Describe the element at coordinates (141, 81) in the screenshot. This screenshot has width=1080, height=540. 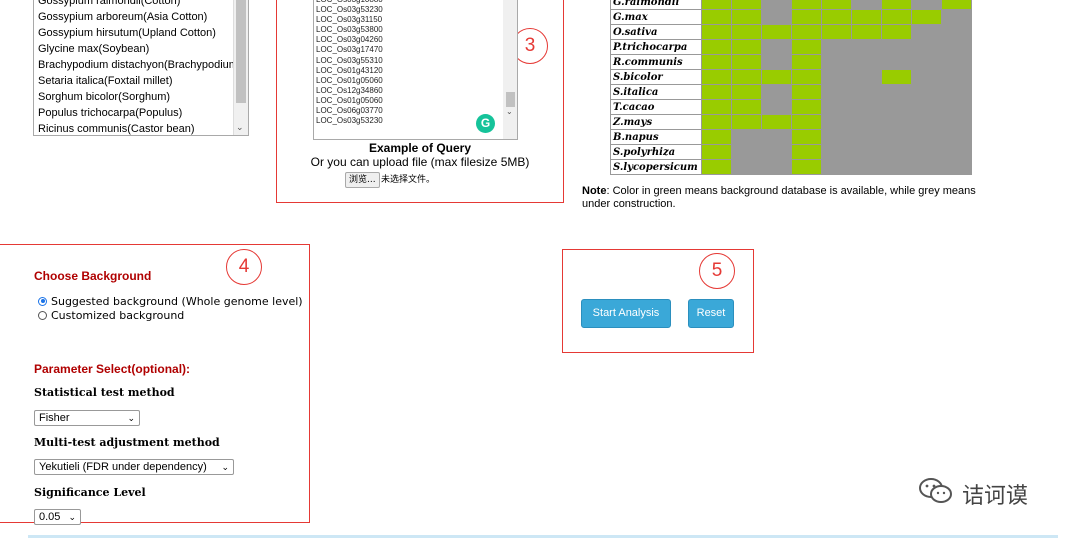
I see `species-option: Setaria italica(Foxtail millet)` at that location.